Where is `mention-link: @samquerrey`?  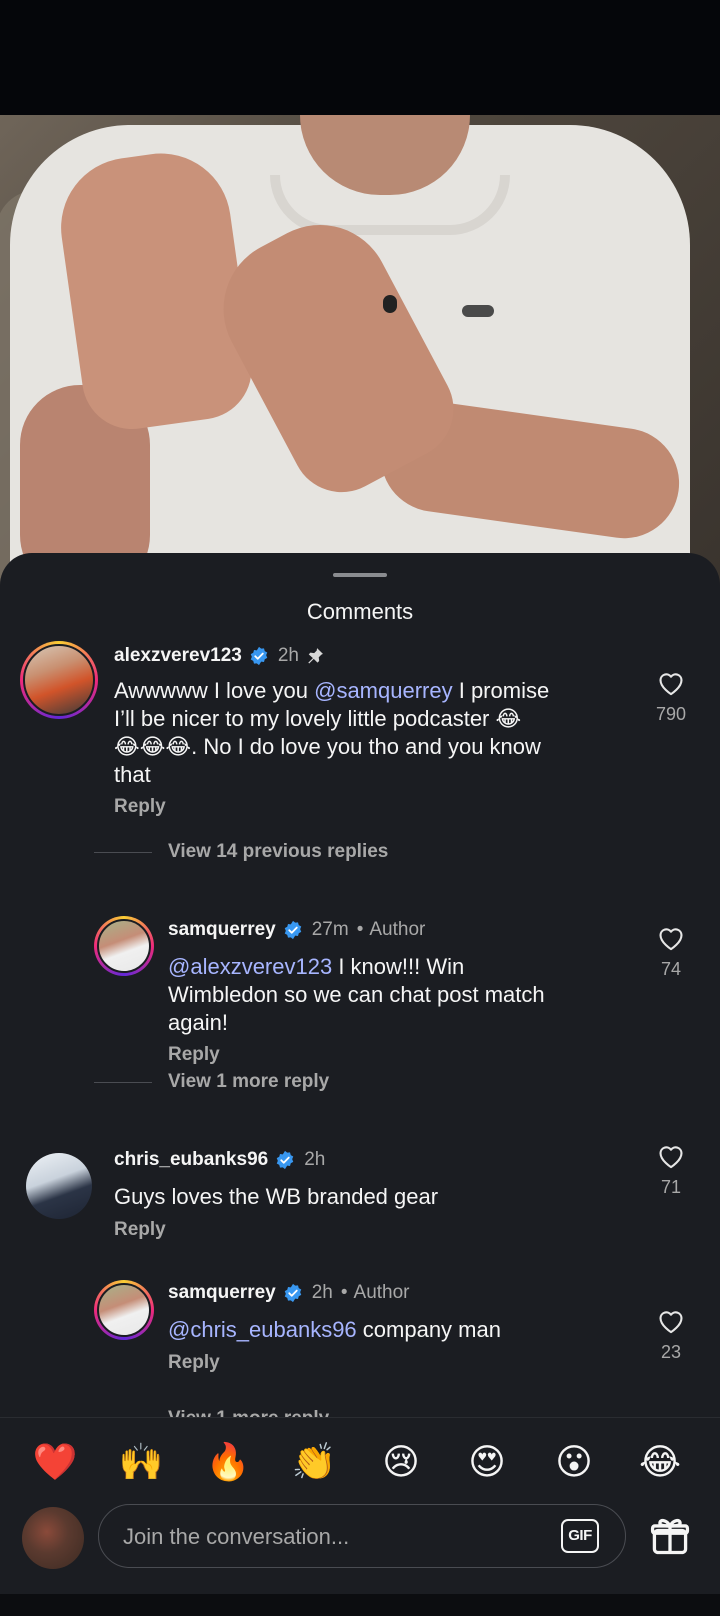 mention-link: @samquerrey is located at coordinates (383, 690).